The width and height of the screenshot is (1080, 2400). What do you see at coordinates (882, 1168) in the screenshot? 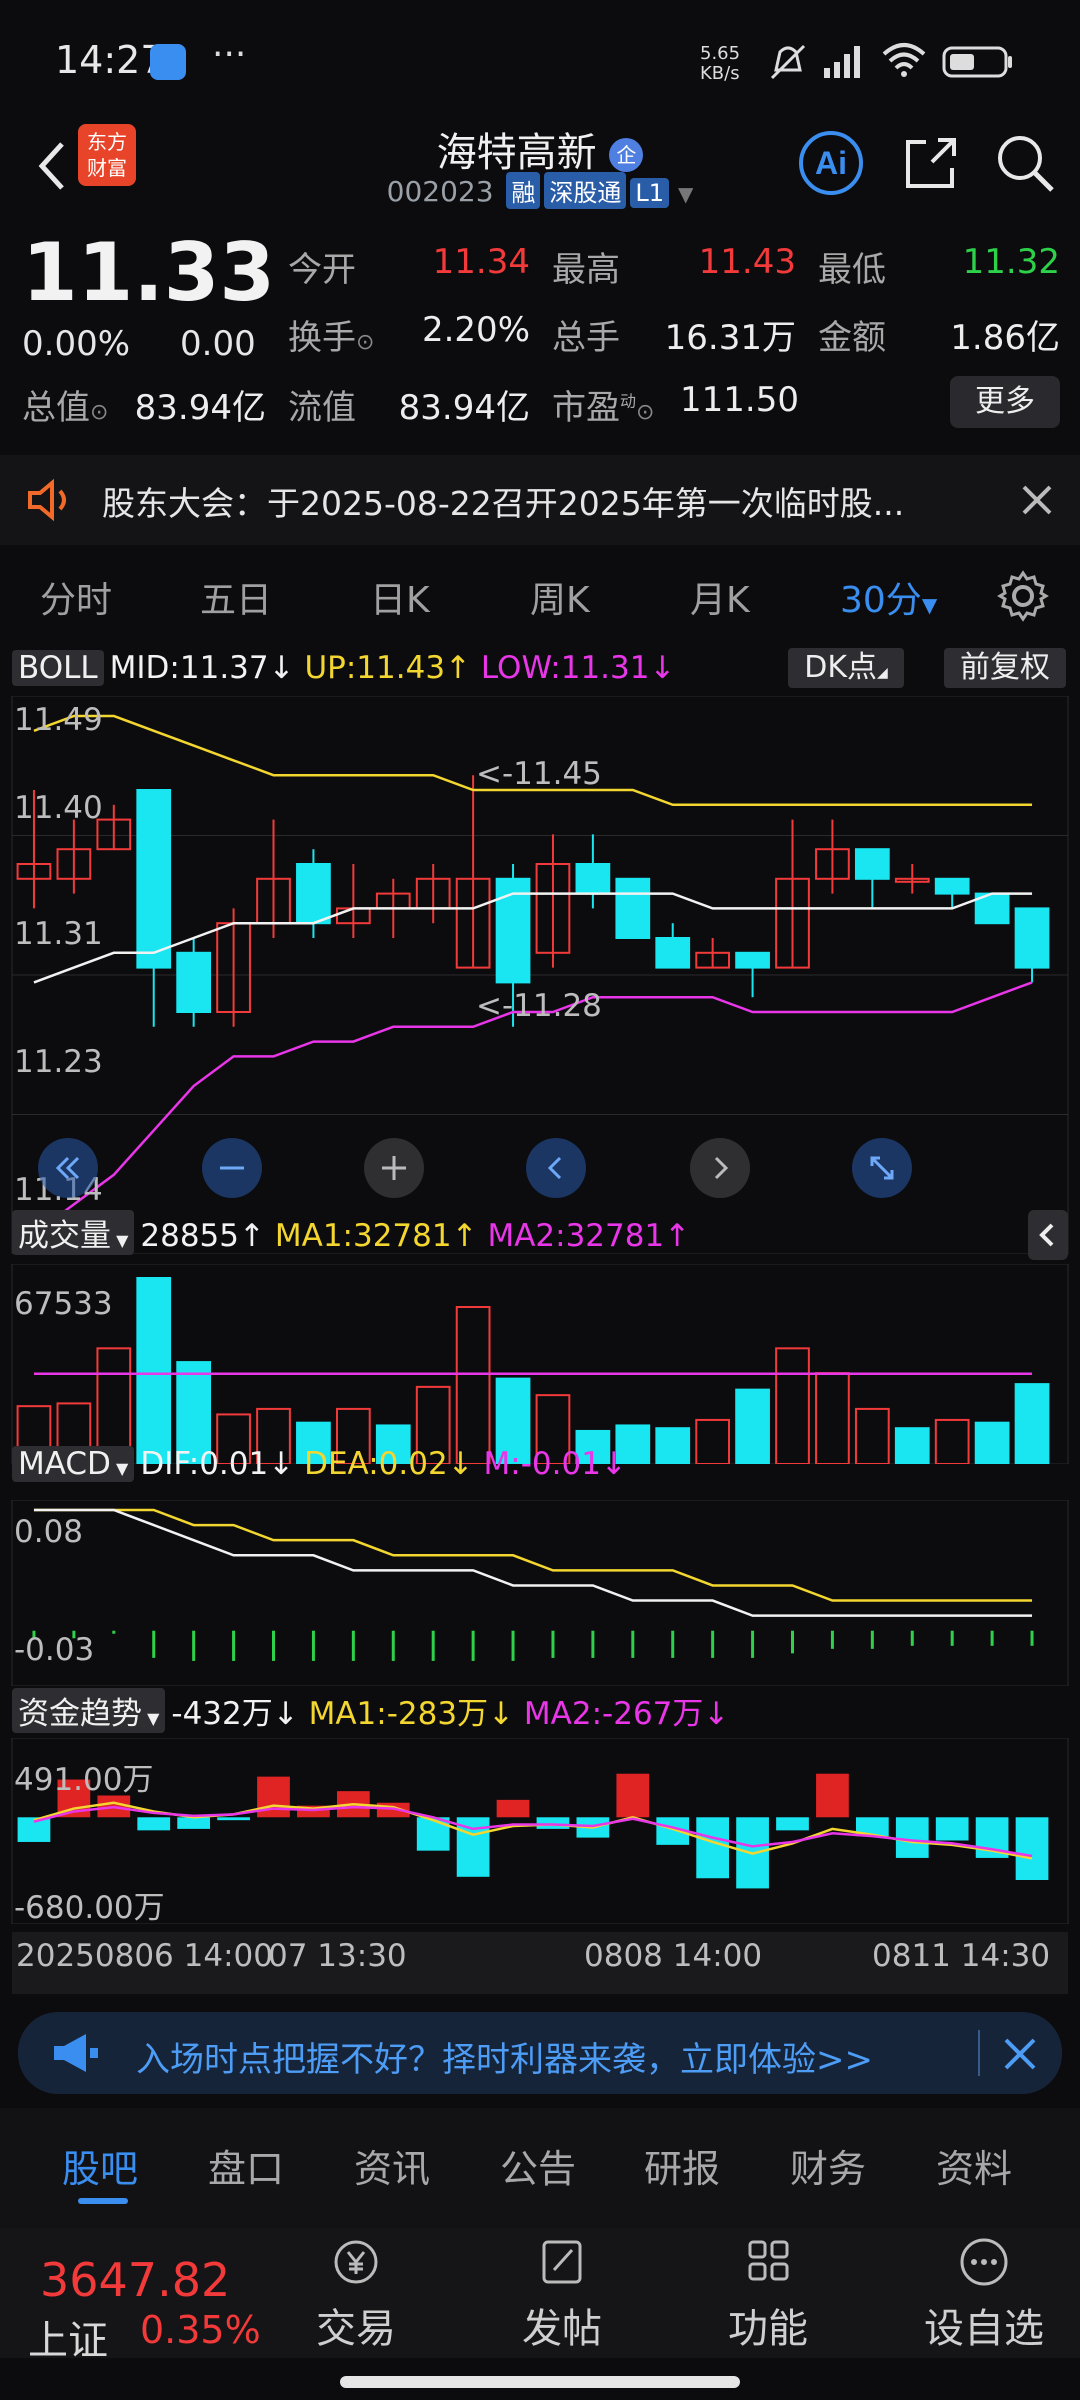
I see `fullscreen-button` at bounding box center [882, 1168].